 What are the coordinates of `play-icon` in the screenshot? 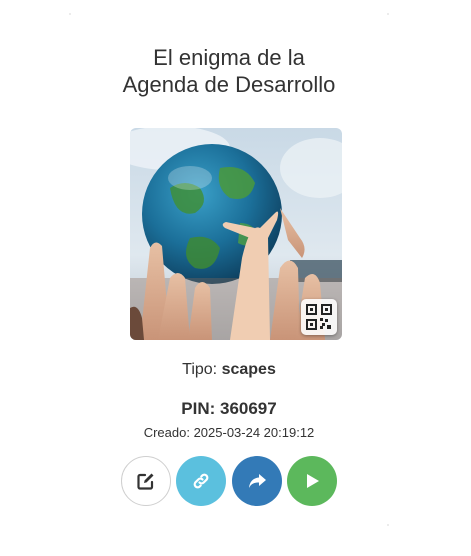 It's located at (312, 481).